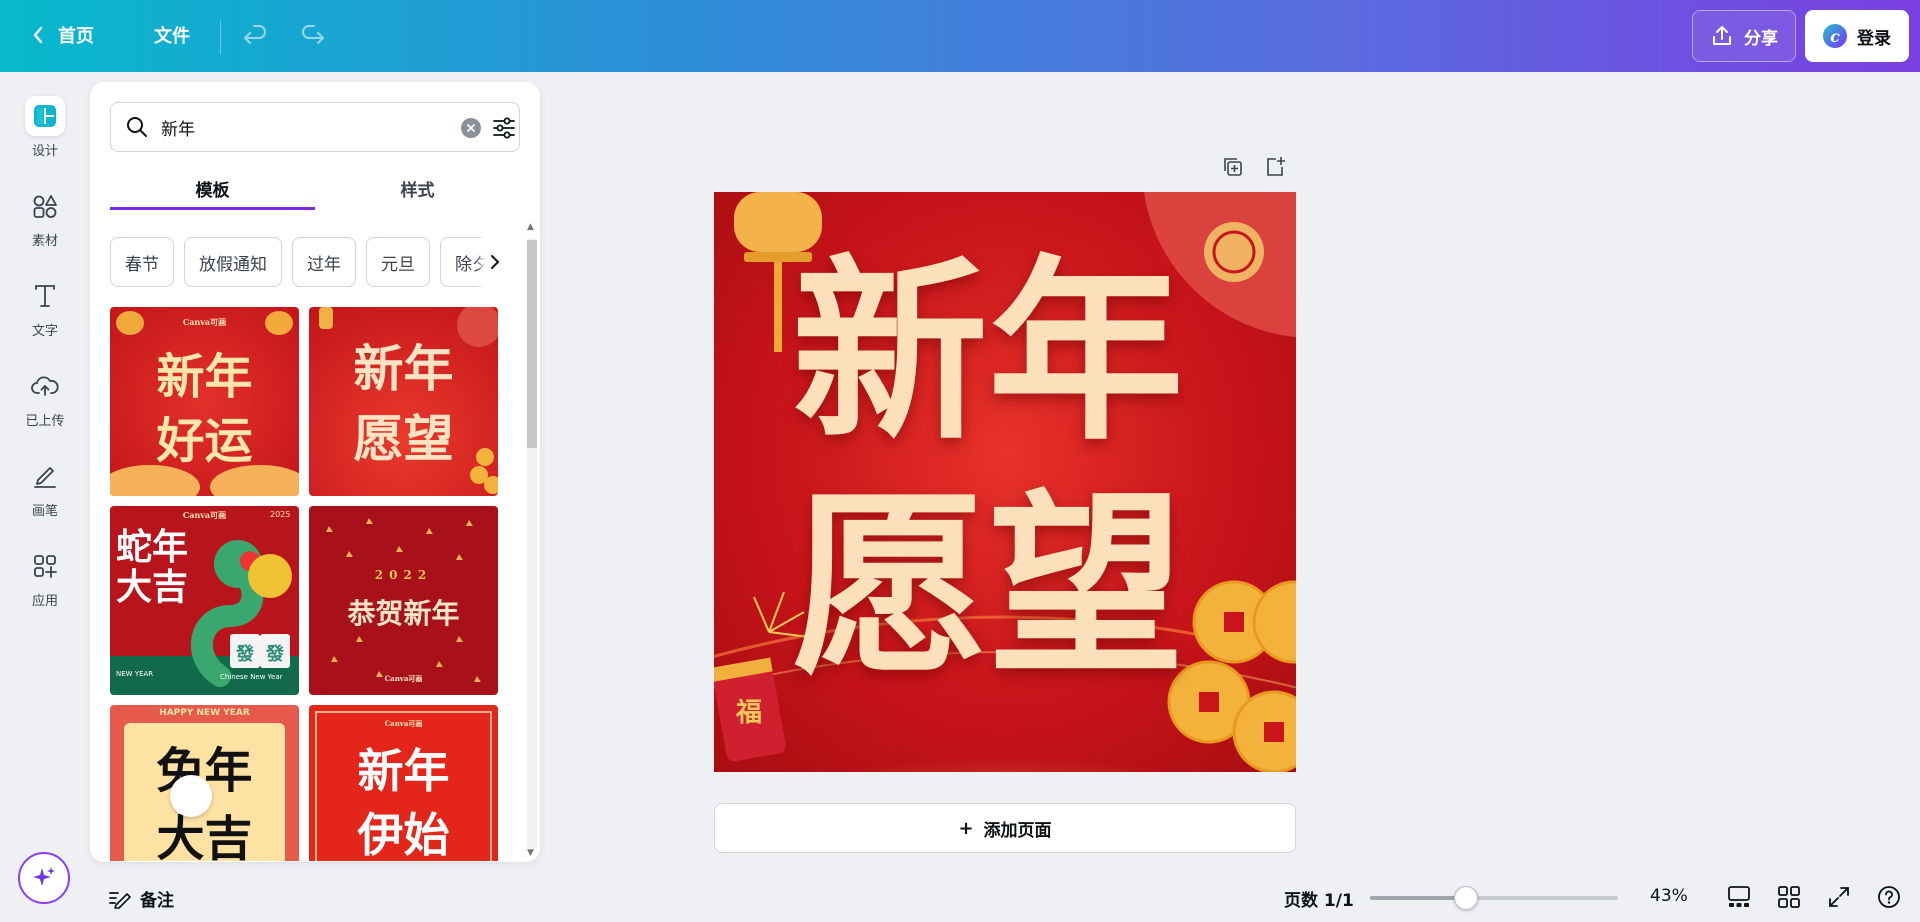  Describe the element at coordinates (1254, 169) in the screenshot. I see `canvas-page-tools` at that location.